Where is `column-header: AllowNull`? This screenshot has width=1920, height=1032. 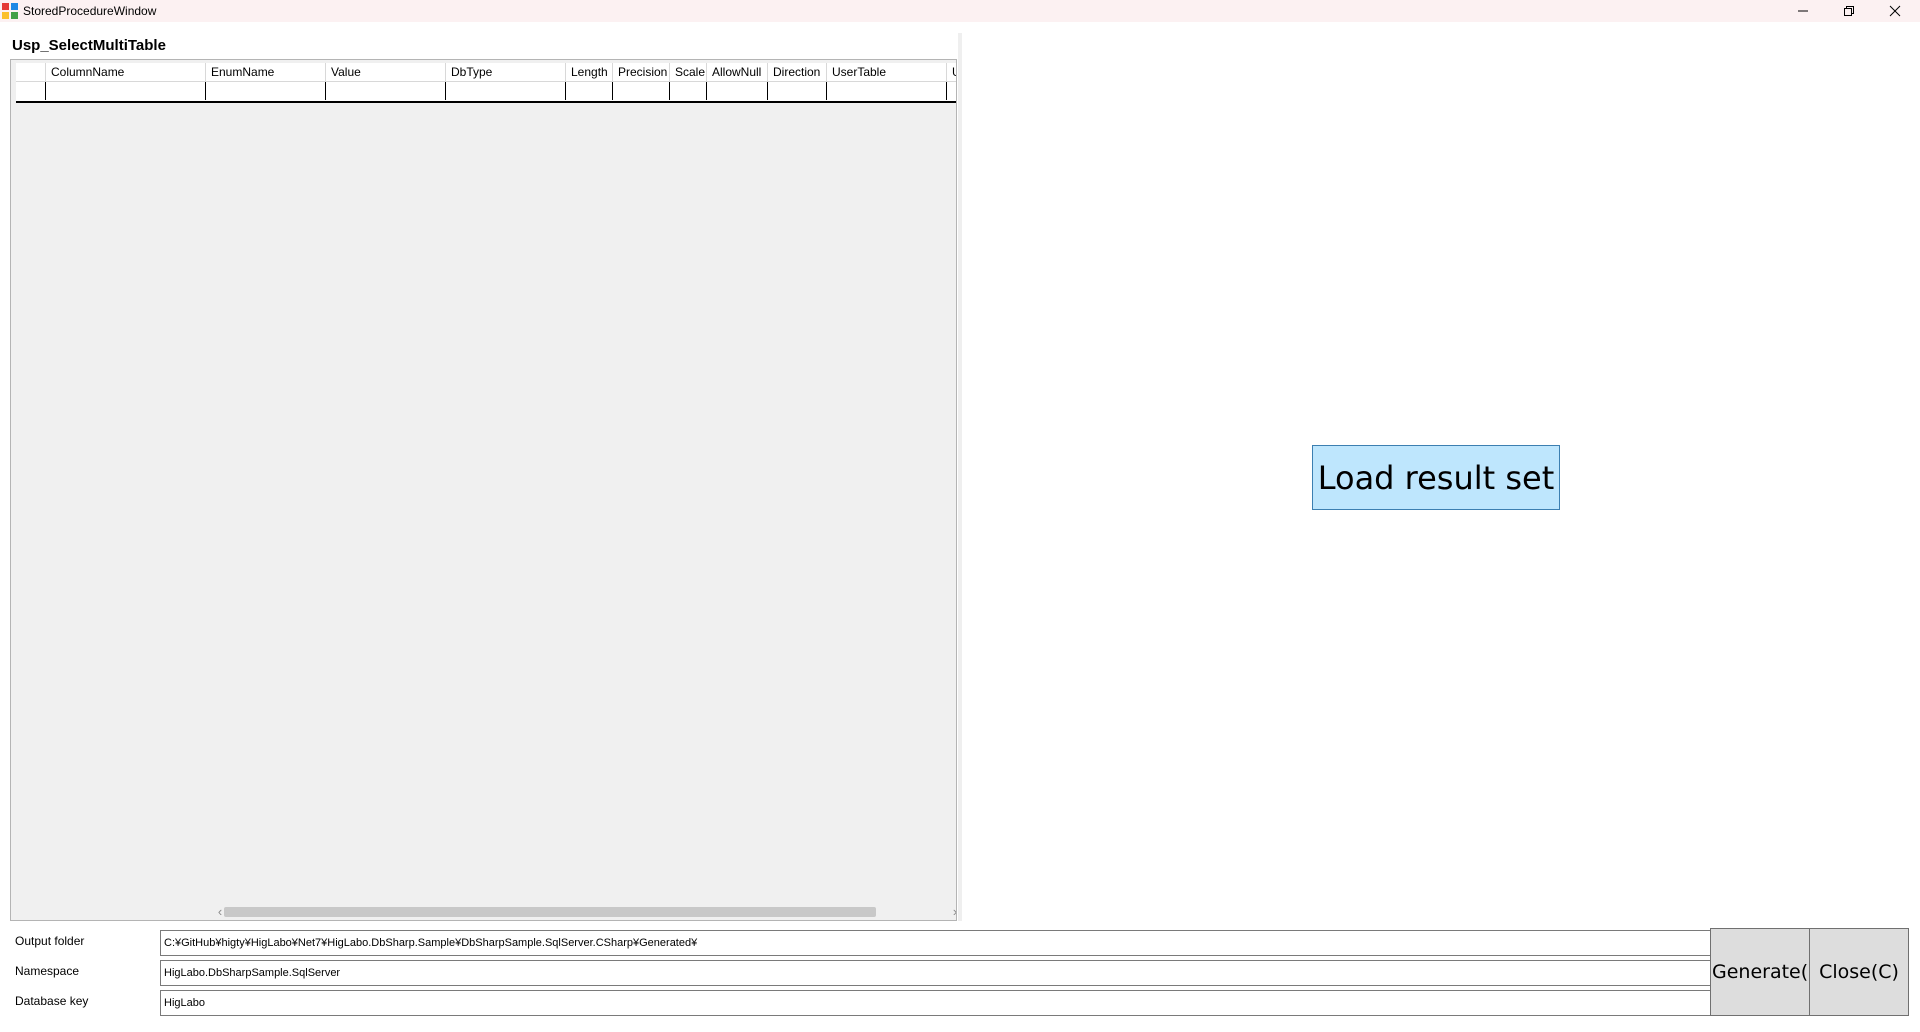
column-header: AllowNull is located at coordinates (737, 72).